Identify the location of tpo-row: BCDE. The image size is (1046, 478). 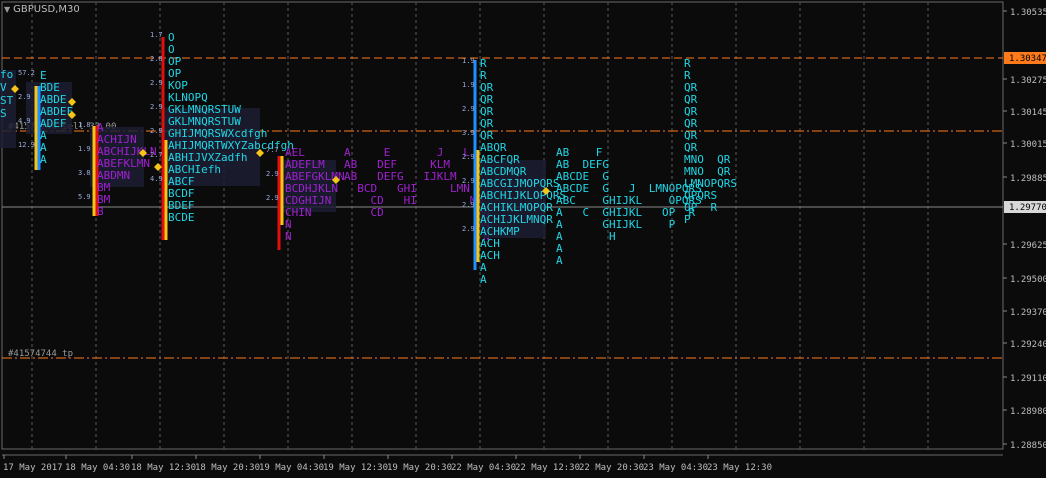
(181, 217).